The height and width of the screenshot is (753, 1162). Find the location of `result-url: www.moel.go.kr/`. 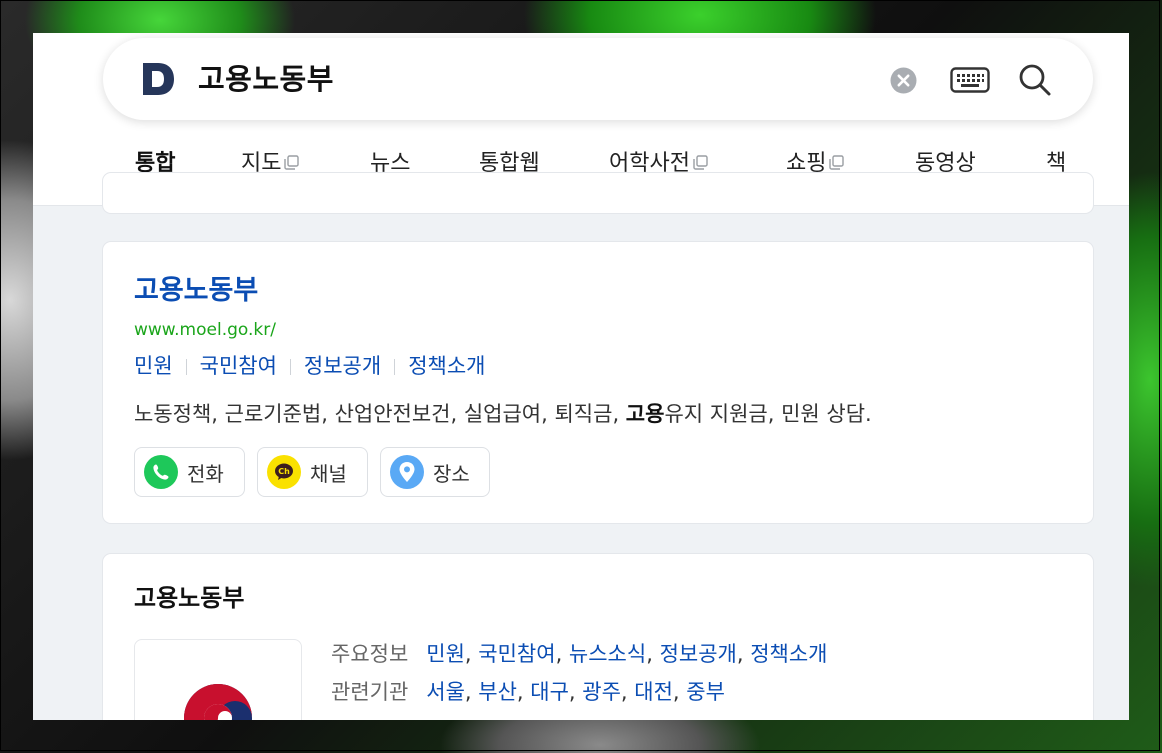

result-url: www.moel.go.kr/ is located at coordinates (205, 330).